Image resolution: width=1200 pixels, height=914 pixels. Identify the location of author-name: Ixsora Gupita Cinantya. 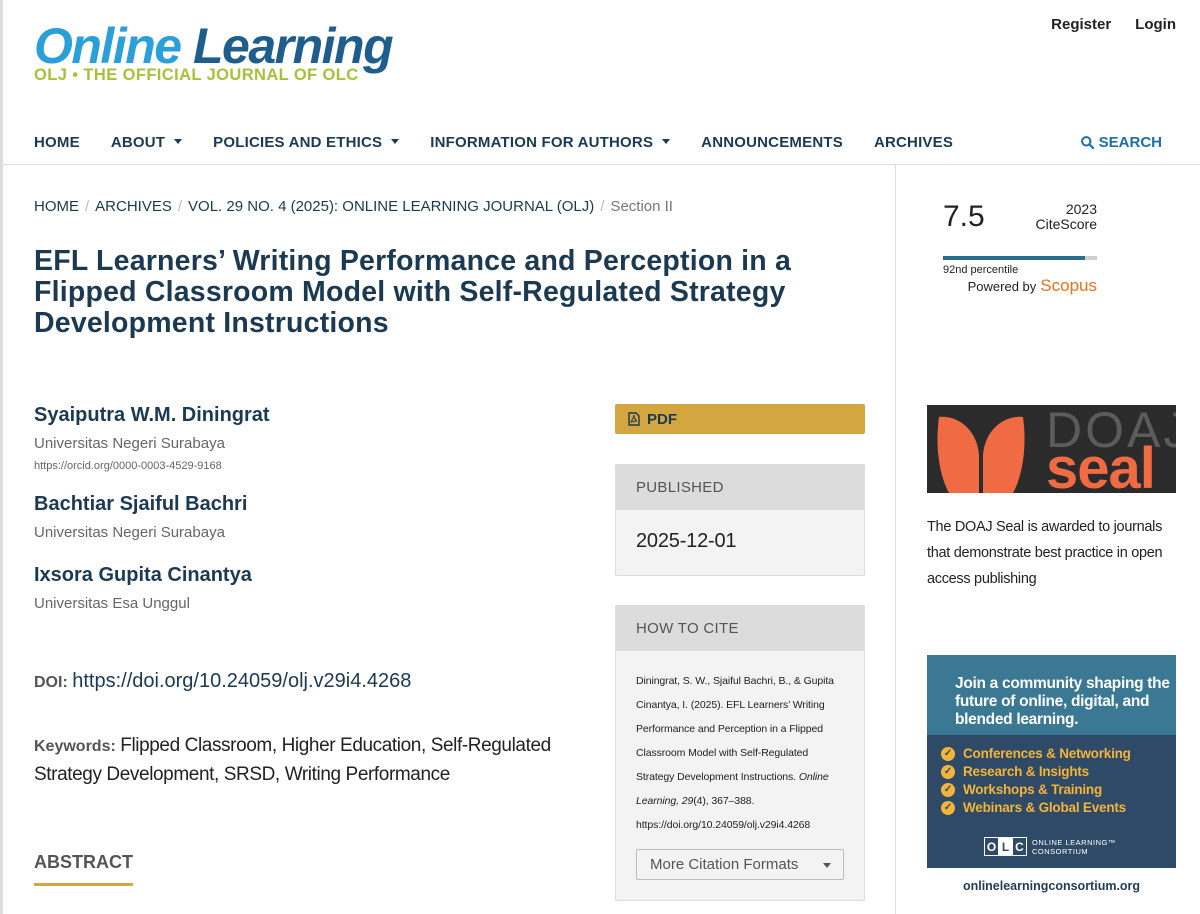
(143, 575).